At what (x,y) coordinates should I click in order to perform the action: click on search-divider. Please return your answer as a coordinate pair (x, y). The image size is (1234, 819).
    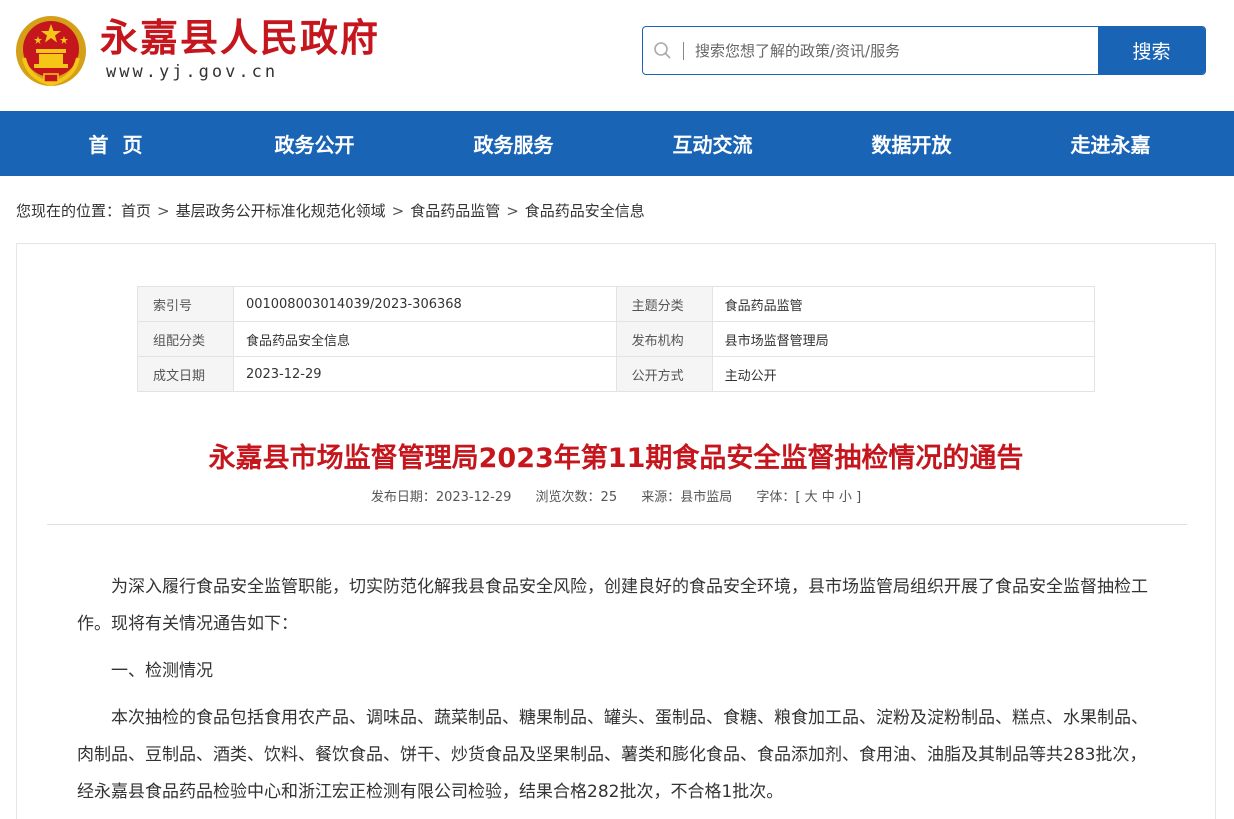
    Looking at the image, I should click on (683, 51).